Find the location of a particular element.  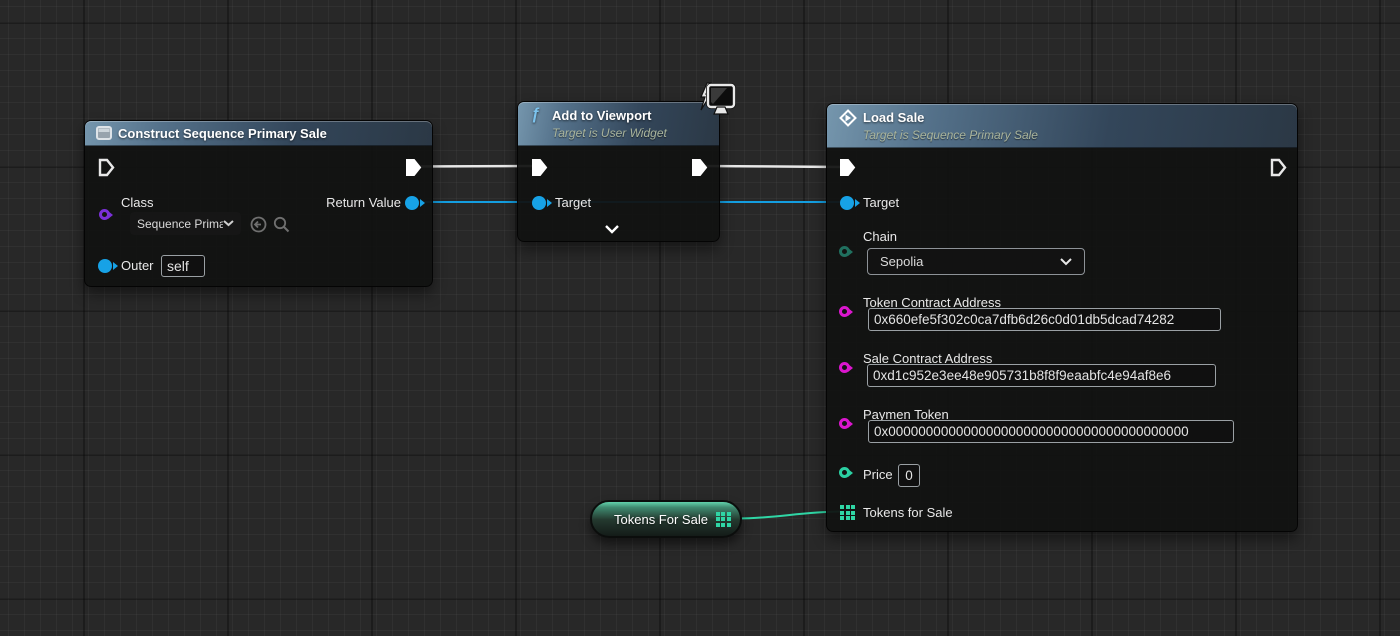

node-header: Construct Sequence Primary Sale is located at coordinates (258, 133).